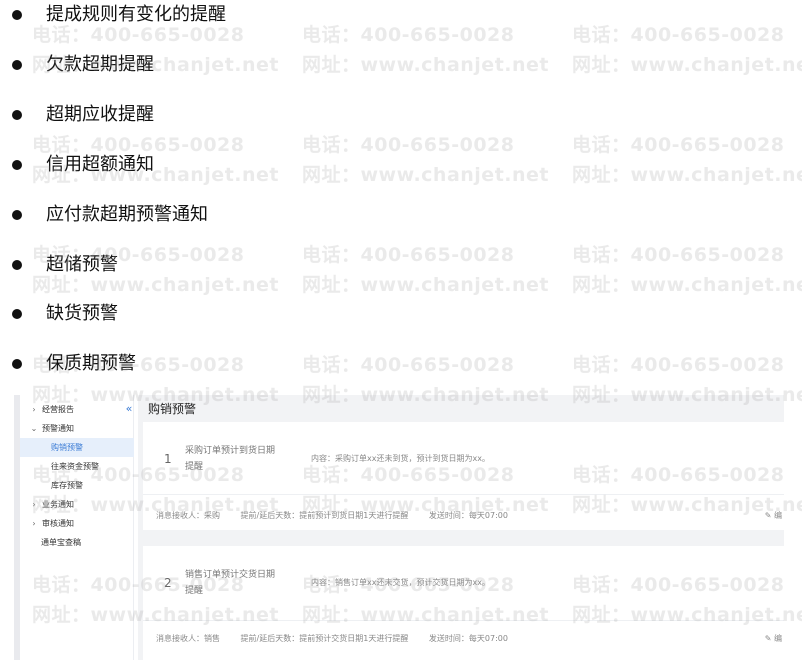 The height and width of the screenshot is (669, 802). I want to click on sidebar-item-tongdanbao: 通单宝查稿, so click(77, 542).